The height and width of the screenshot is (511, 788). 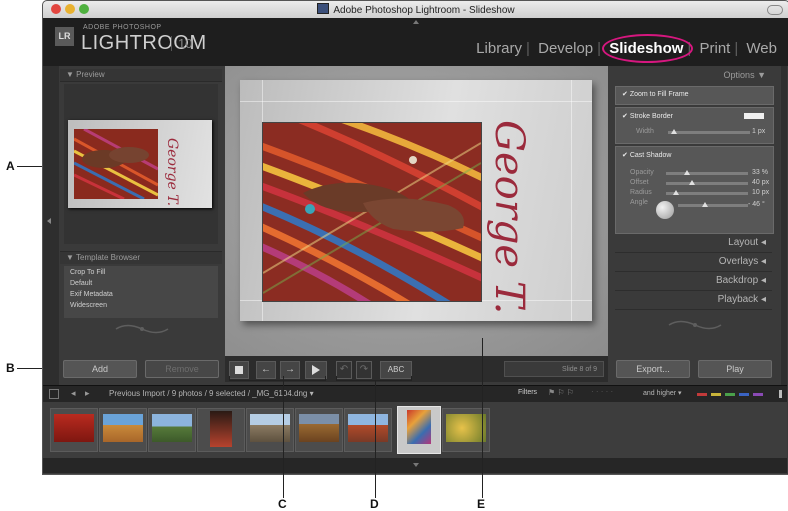 I want to click on play-button: Play, so click(x=735, y=369).